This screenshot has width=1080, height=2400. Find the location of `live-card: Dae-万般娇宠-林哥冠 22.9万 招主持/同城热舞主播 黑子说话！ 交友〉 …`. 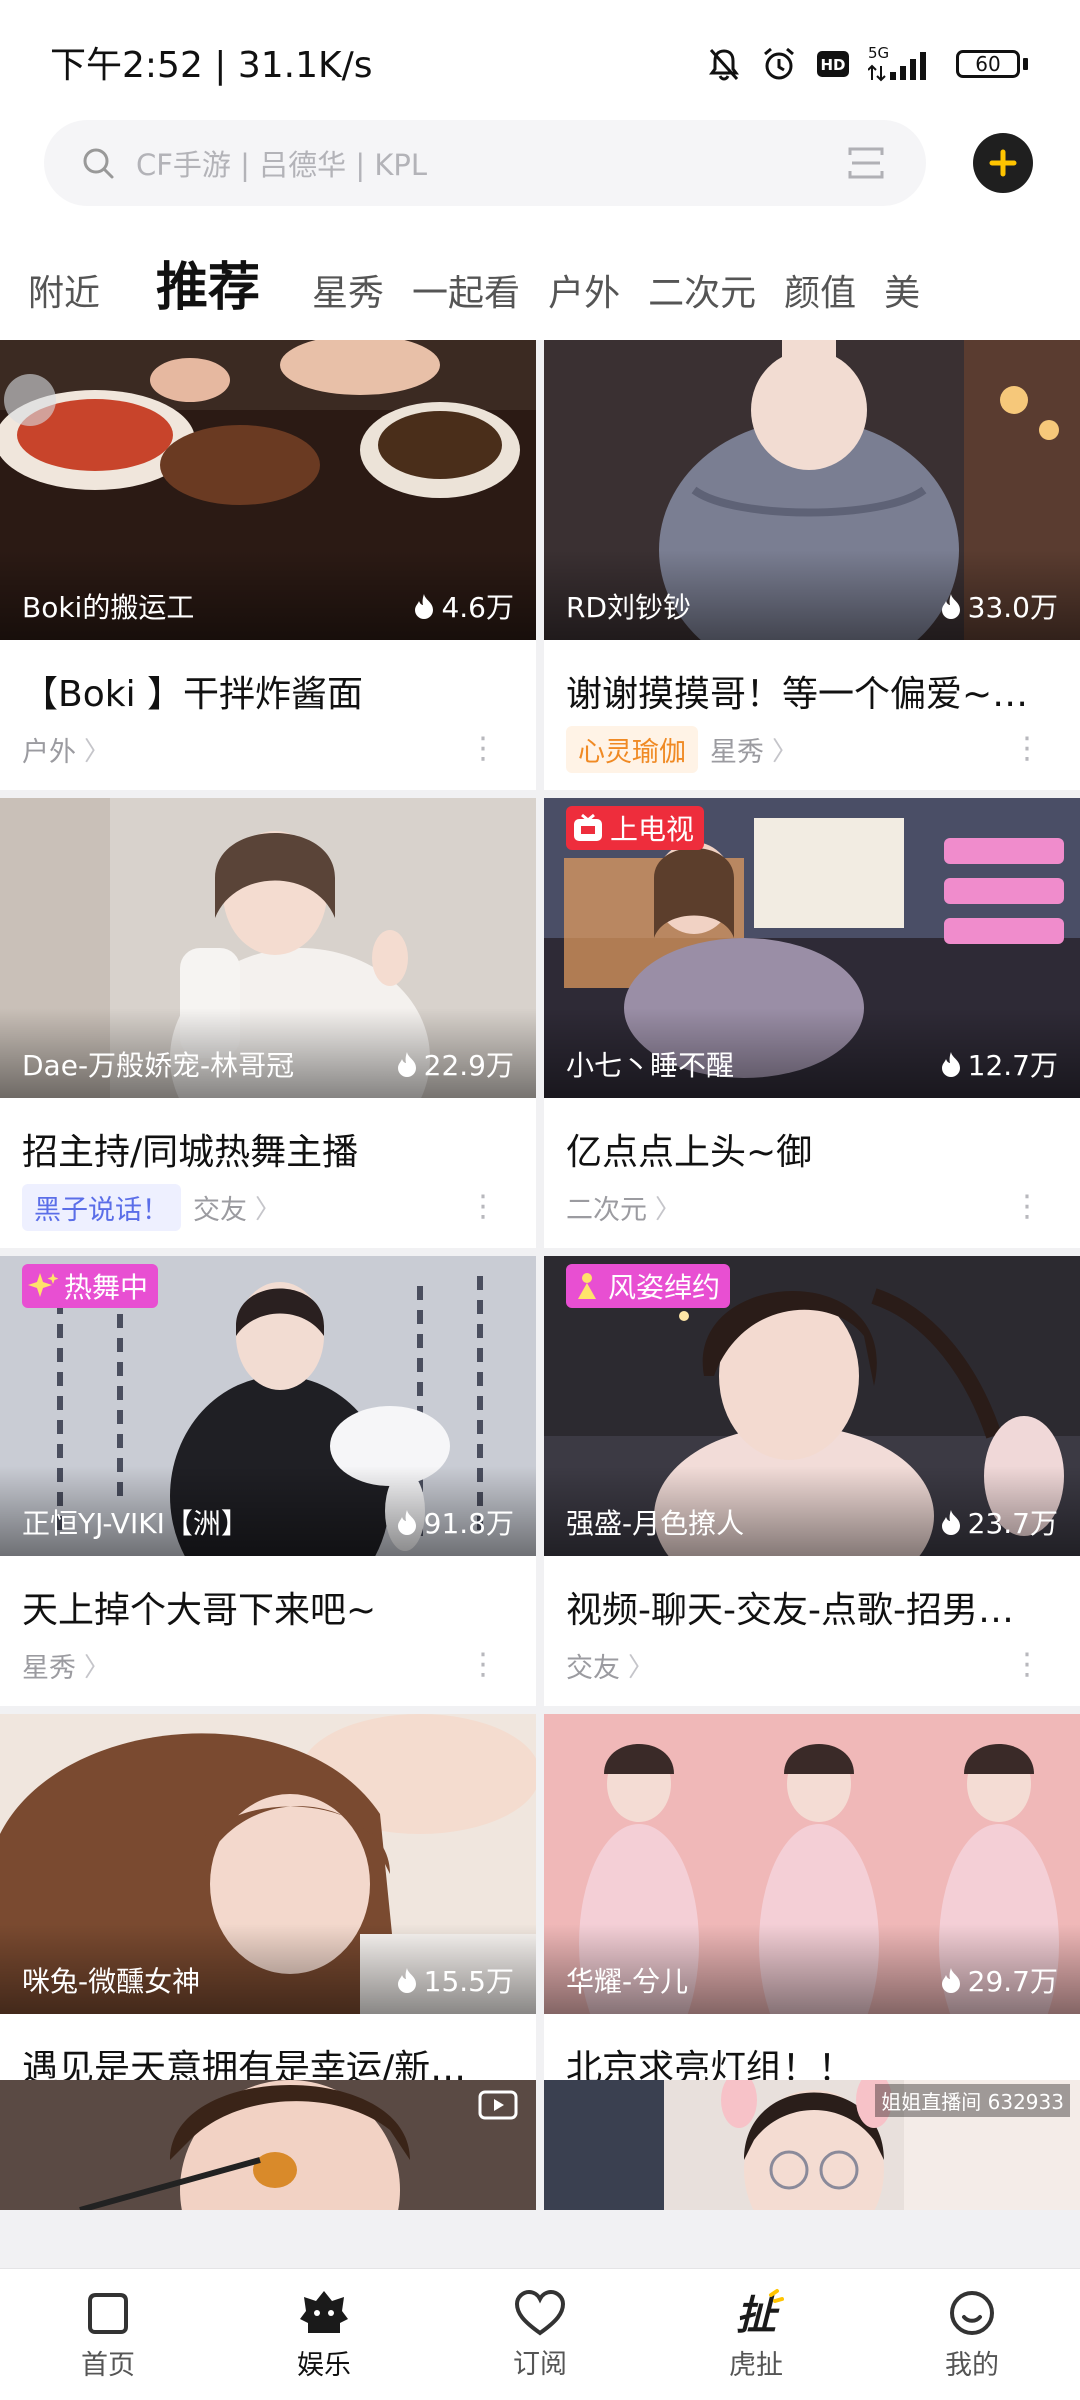

live-card: Dae-万般娇宠-林哥冠 22.9万 招主持/同城热舞主播 黑子说话！ 交友〉 … is located at coordinates (268, 1023).